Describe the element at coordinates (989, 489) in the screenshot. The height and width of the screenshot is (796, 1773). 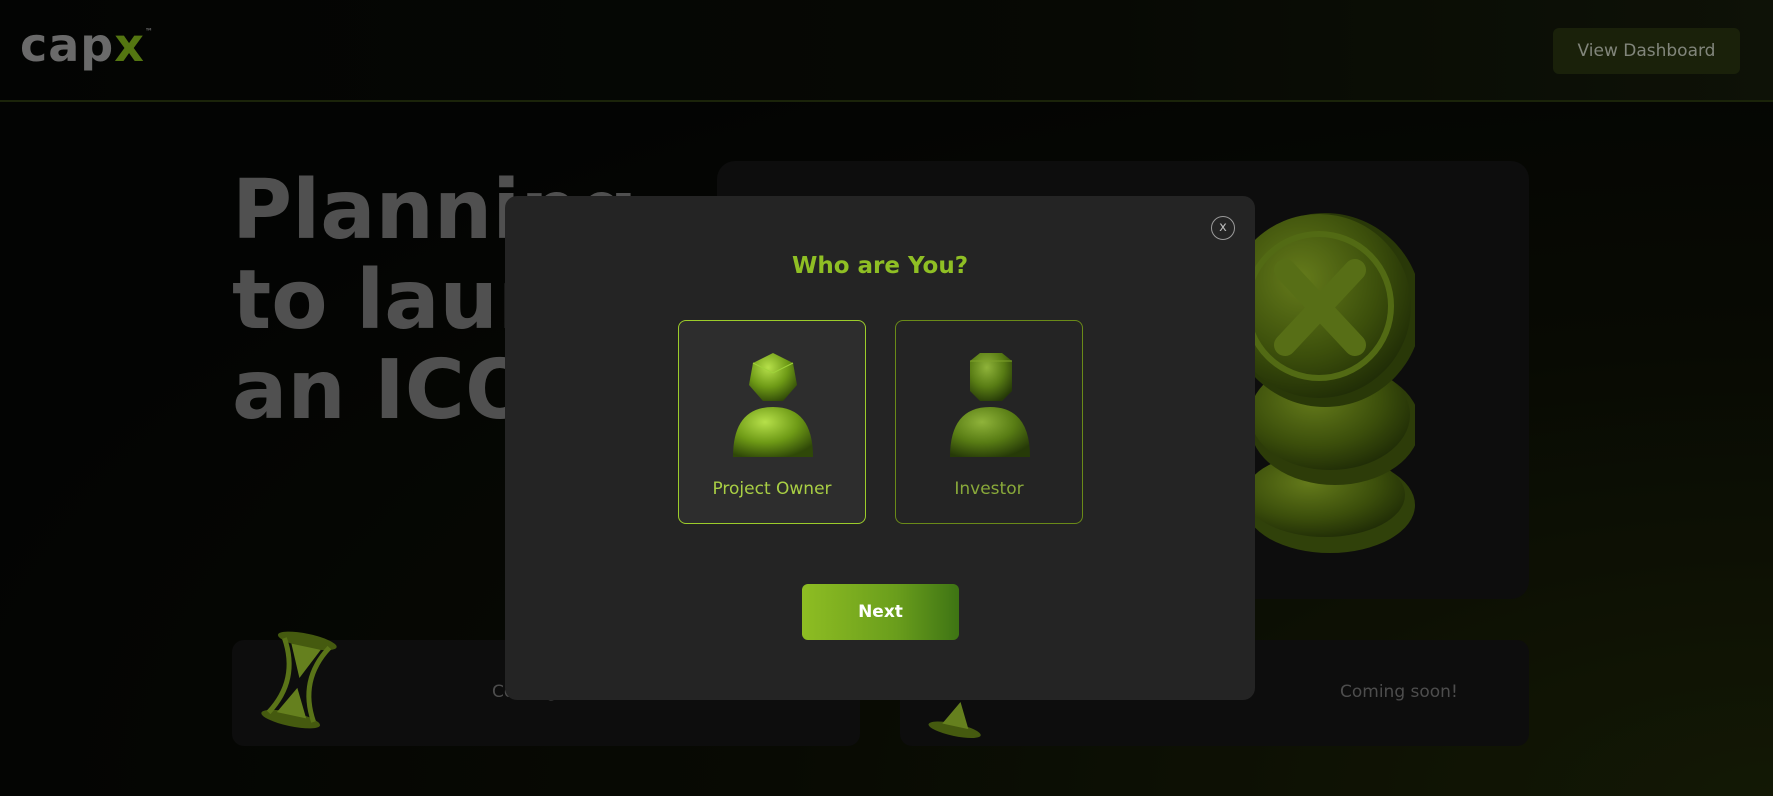
I see `option-investor-label: Investor` at that location.